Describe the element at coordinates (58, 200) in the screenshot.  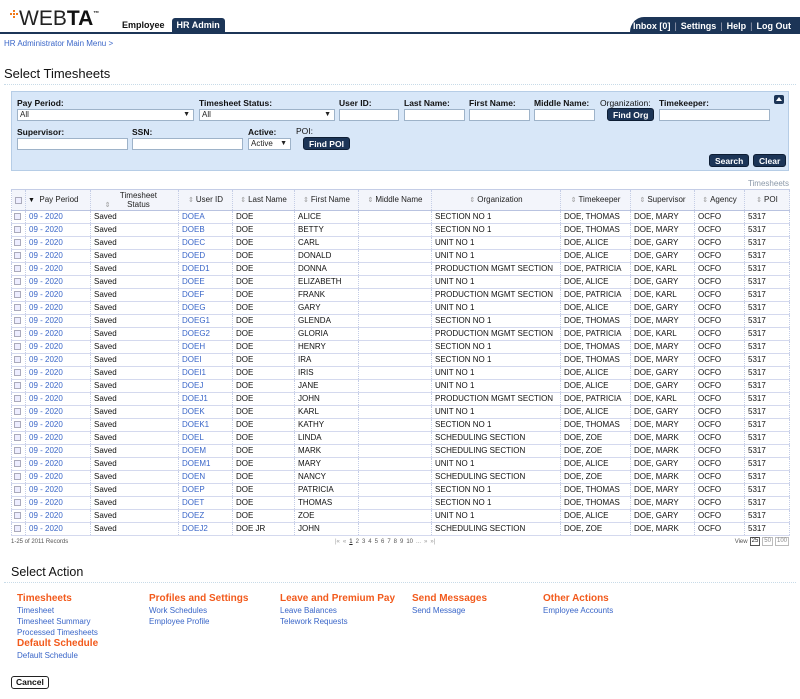
I see `column-header-pay-period: ▼ Pay Period` at that location.